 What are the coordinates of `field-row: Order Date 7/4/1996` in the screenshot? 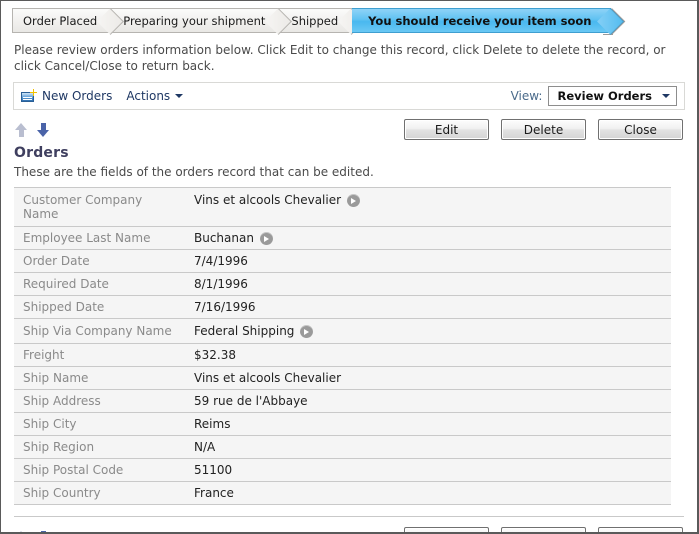 It's located at (342, 261).